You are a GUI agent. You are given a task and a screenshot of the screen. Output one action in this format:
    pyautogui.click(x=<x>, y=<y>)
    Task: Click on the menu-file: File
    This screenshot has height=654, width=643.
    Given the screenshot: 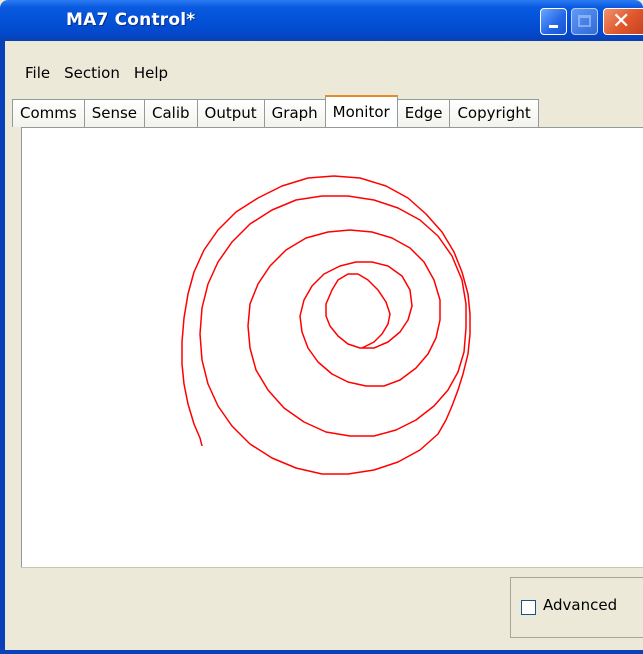 What is the action you would take?
    pyautogui.click(x=41, y=73)
    